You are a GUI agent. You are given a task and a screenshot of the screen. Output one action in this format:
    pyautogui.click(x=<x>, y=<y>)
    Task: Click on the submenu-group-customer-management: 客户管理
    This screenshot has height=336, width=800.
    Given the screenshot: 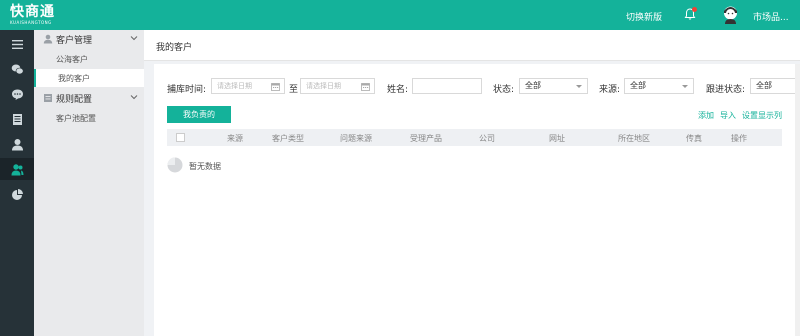 What is the action you would take?
    pyautogui.click(x=89, y=39)
    